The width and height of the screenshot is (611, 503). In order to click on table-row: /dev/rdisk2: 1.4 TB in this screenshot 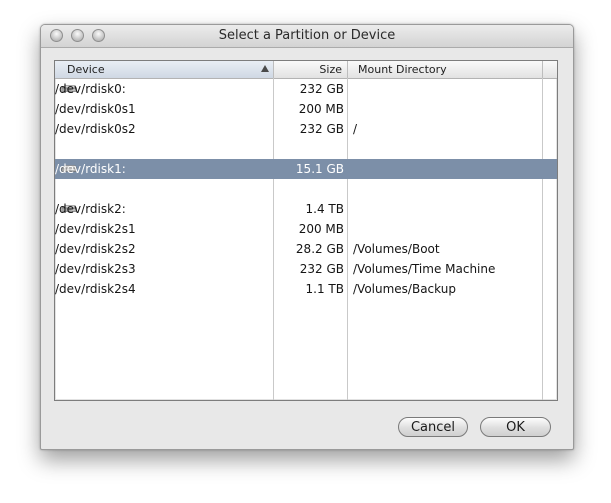, I will do `click(306, 209)`.